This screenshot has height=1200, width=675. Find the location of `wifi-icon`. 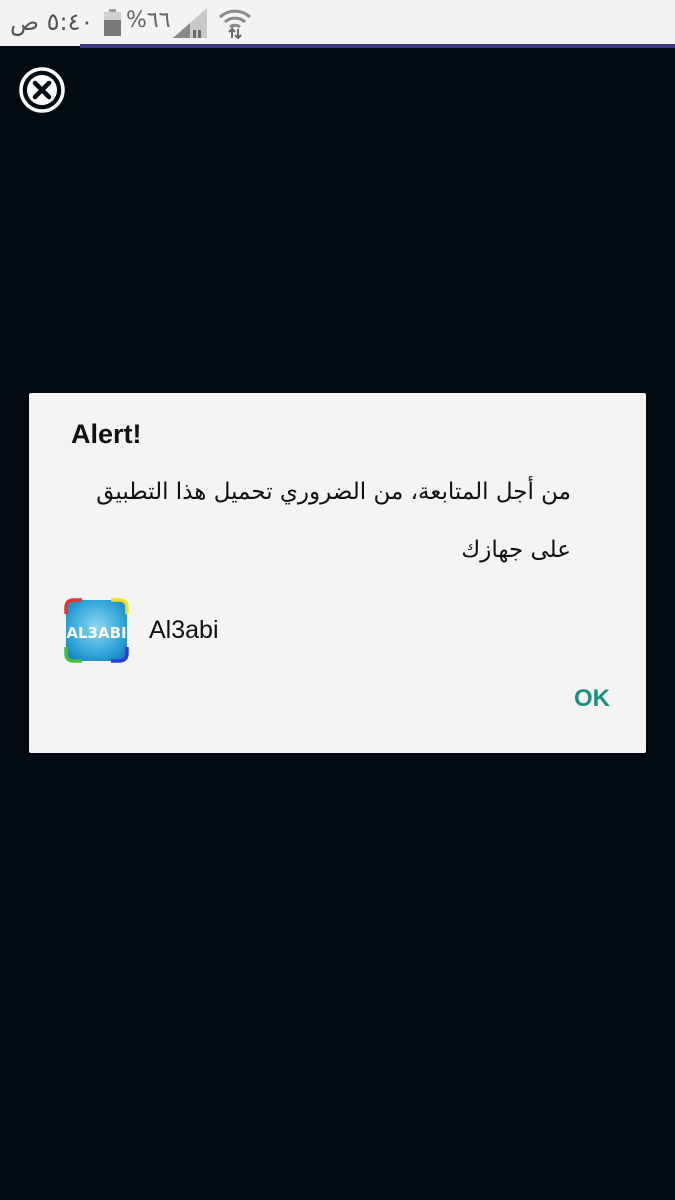

wifi-icon is located at coordinates (235, 24).